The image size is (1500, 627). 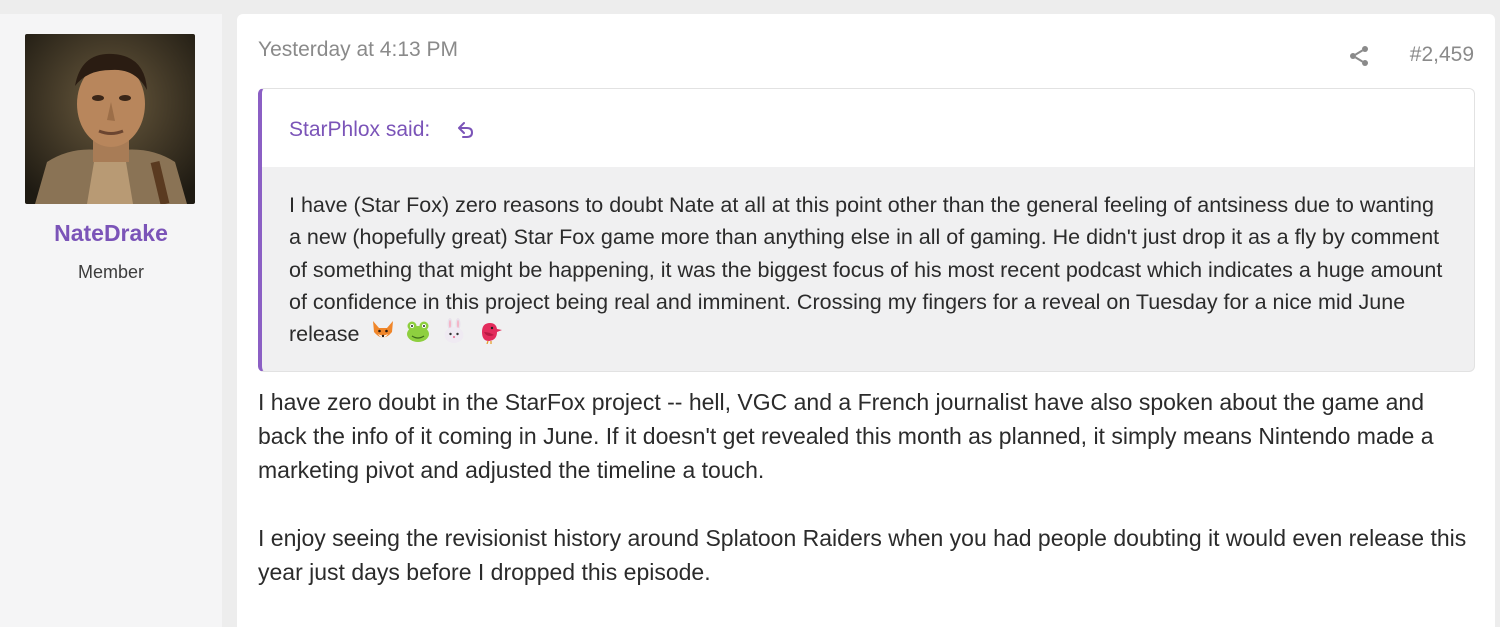 What do you see at coordinates (110, 272) in the screenshot?
I see `user-role: Member` at bounding box center [110, 272].